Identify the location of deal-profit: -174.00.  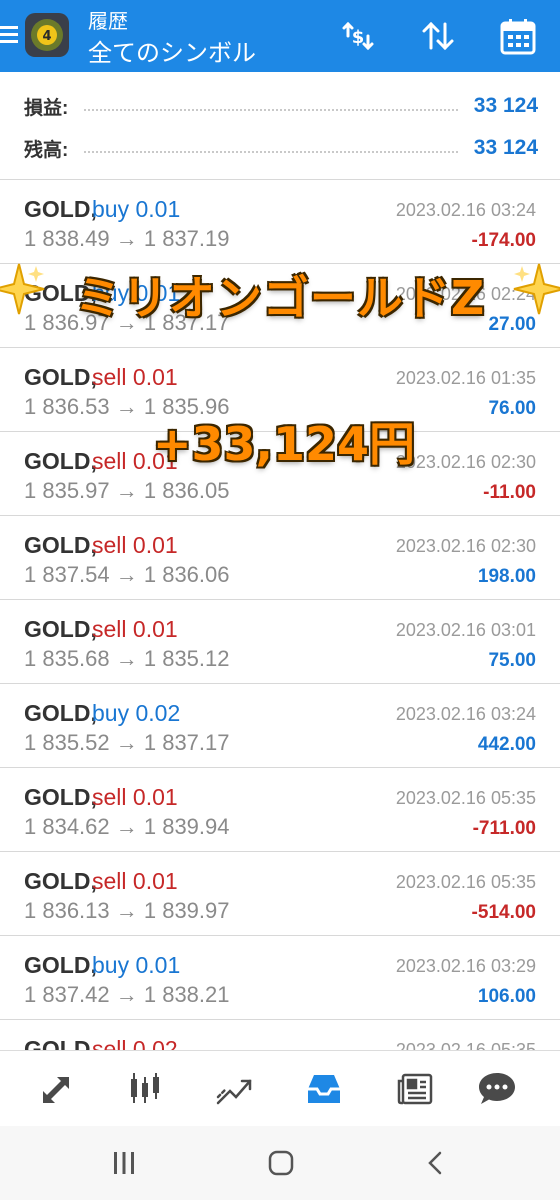
(503, 240).